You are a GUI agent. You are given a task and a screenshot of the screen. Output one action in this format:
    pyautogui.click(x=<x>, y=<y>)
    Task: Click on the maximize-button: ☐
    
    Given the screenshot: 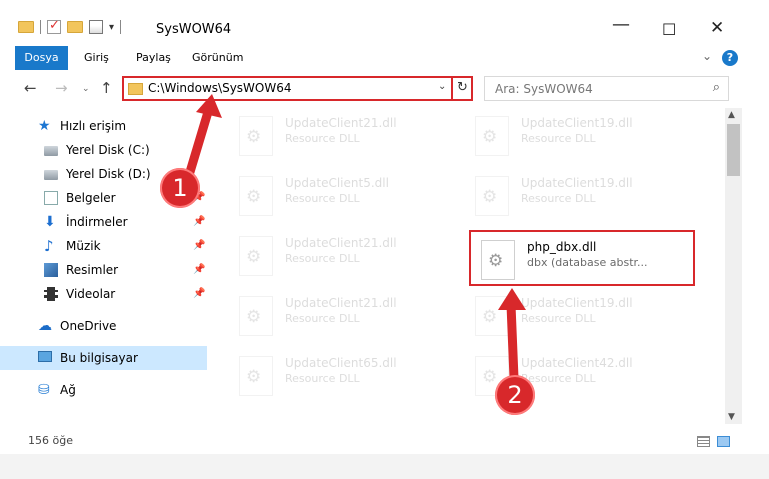 What is the action you would take?
    pyautogui.click(x=669, y=29)
    